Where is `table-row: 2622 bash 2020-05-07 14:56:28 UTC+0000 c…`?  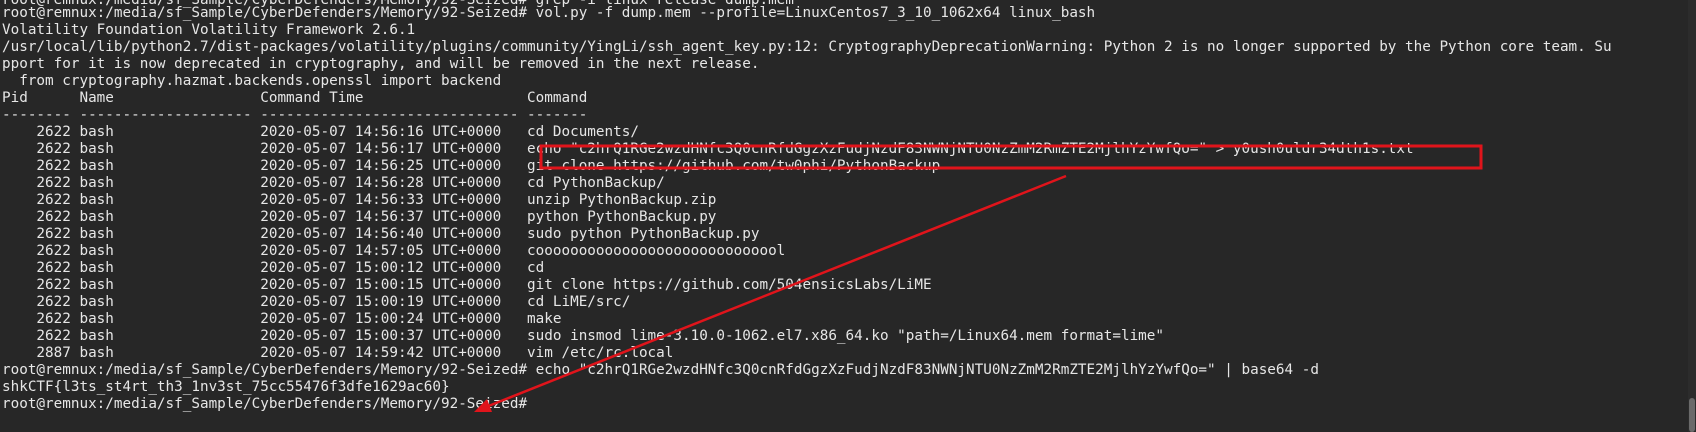
table-row: 2622 bash 2020-05-07 14:56:28 UTC+0000 c… is located at coordinates (333, 183).